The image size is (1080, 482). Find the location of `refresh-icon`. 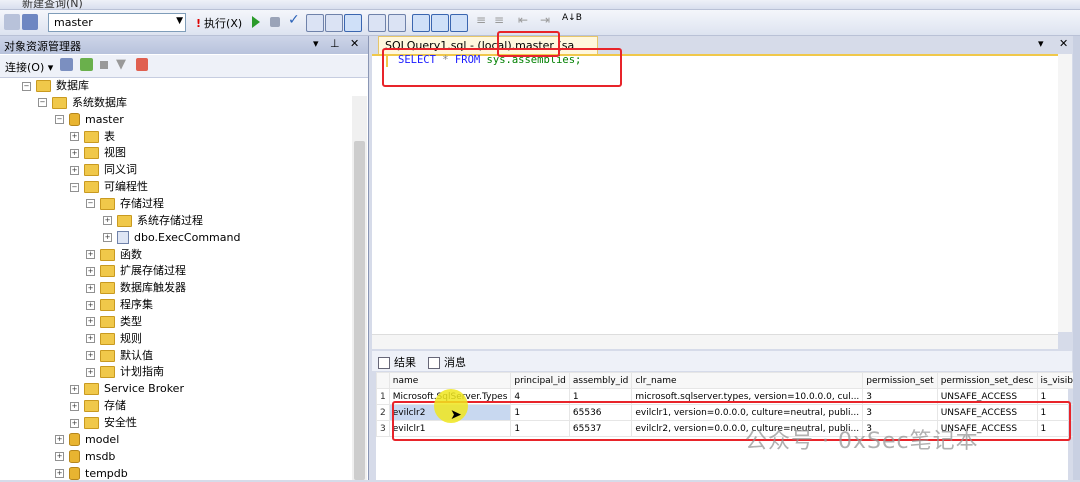

refresh-icon is located at coordinates (142, 64).